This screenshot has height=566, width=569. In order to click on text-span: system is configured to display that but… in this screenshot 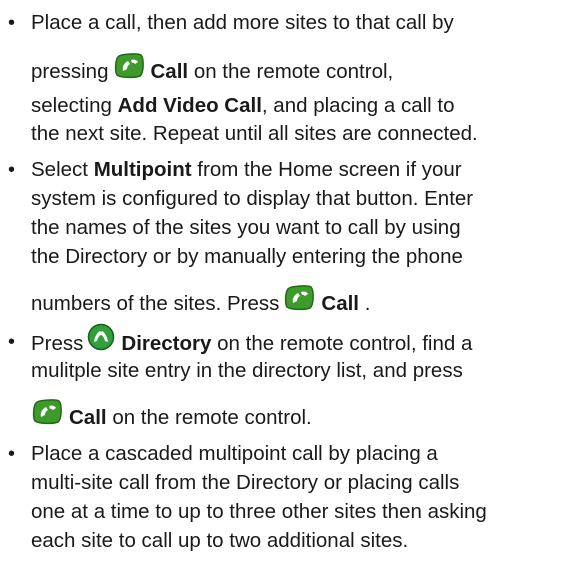, I will do `click(252, 198)`.